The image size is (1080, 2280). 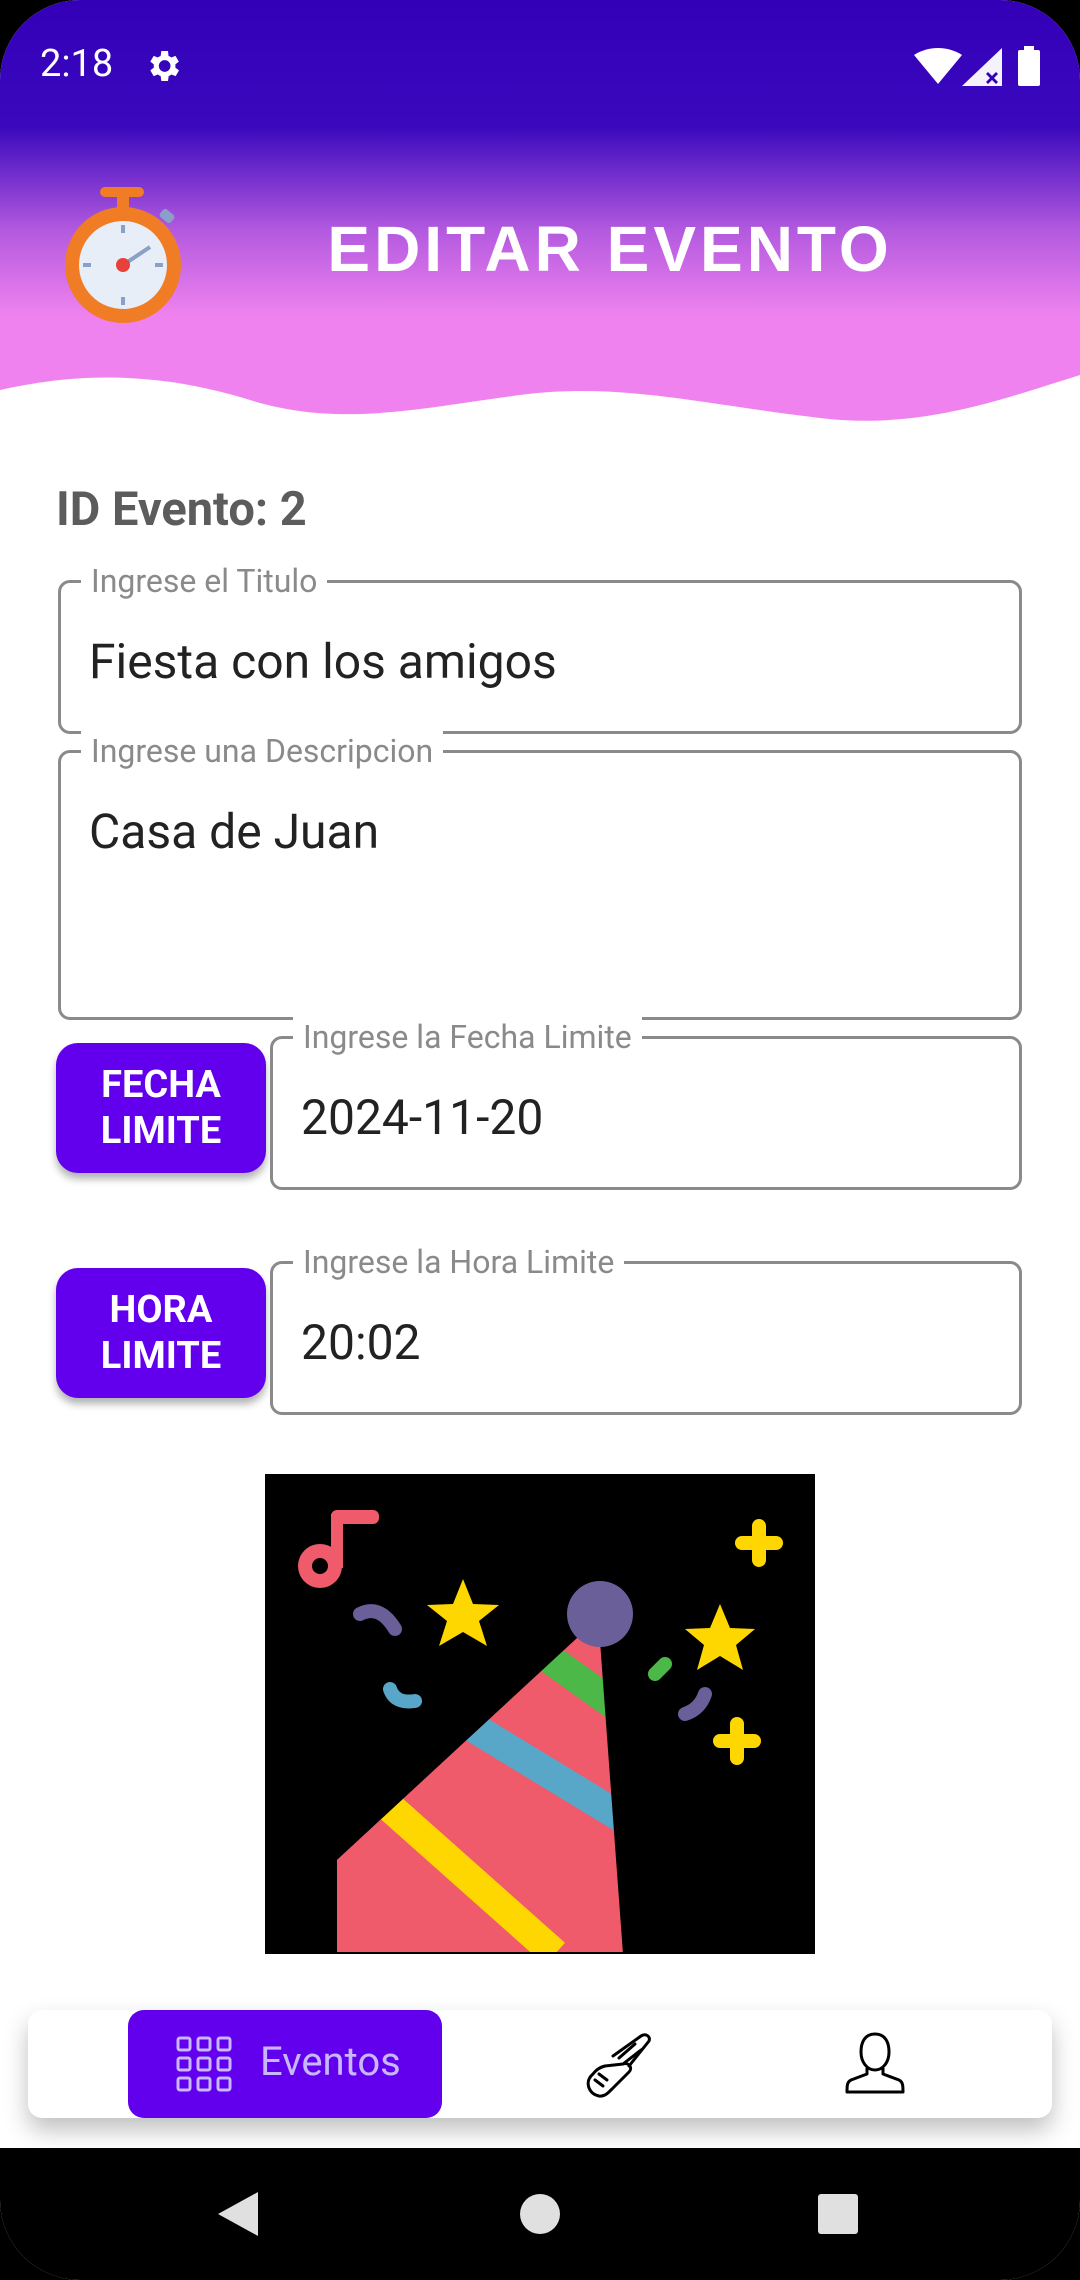 What do you see at coordinates (161, 1131) in the screenshot?
I see `date-button-line2: LIMITE` at bounding box center [161, 1131].